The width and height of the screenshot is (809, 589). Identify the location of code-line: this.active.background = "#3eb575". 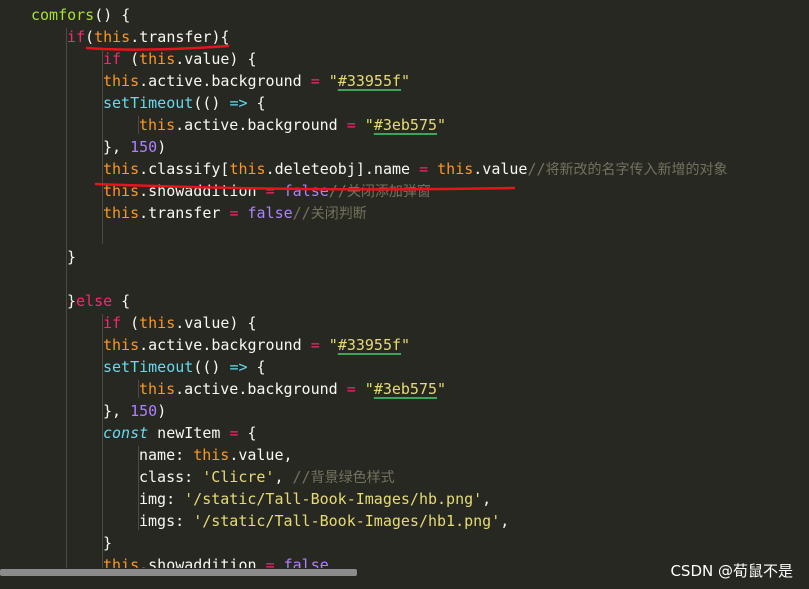
(292, 389).